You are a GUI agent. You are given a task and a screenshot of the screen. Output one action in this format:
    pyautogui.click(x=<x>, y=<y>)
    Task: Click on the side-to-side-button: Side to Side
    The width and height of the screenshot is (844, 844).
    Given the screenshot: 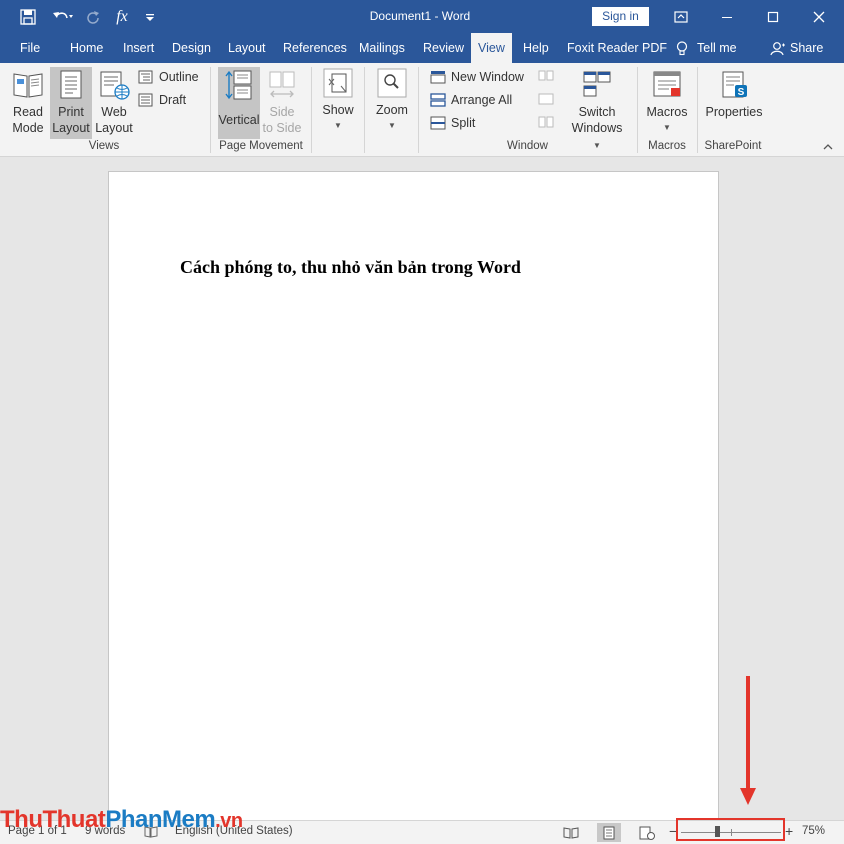 What is the action you would take?
    pyautogui.click(x=282, y=103)
    